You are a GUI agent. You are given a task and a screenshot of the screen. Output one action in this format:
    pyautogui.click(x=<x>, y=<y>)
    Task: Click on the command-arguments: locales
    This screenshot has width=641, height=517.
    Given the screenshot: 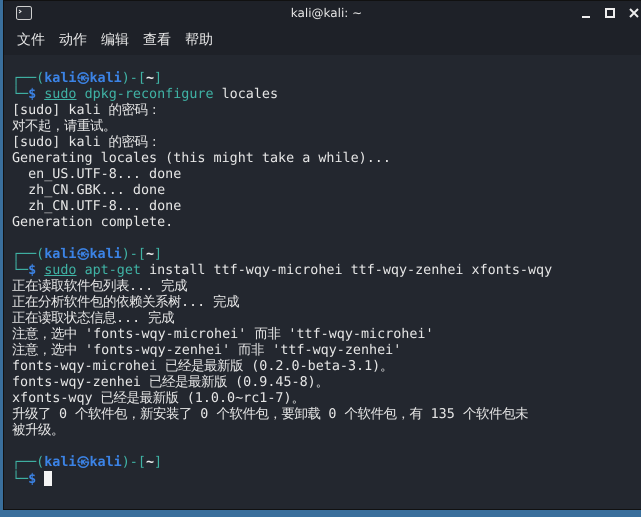 What is the action you would take?
    pyautogui.click(x=250, y=94)
    